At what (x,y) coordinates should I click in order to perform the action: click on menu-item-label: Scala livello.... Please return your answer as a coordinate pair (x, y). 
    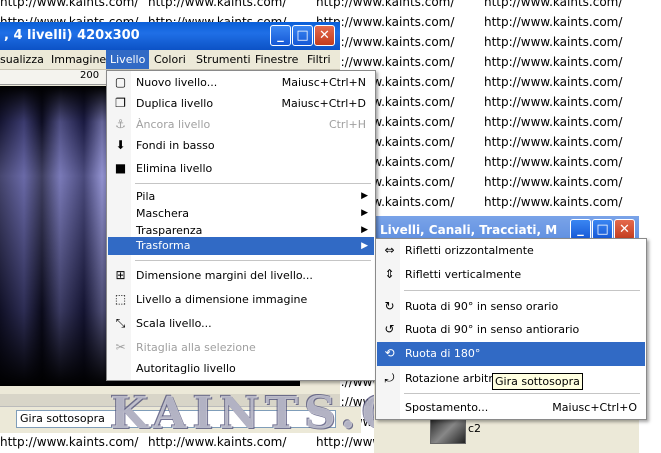
    Looking at the image, I should click on (174, 323).